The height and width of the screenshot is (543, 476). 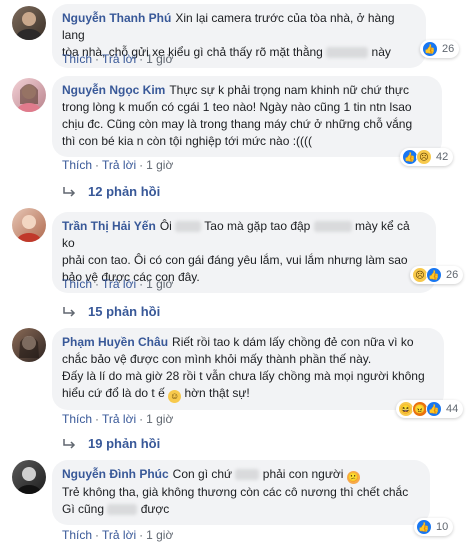 I want to click on replies-count: 19 phản hồi, so click(x=124, y=443).